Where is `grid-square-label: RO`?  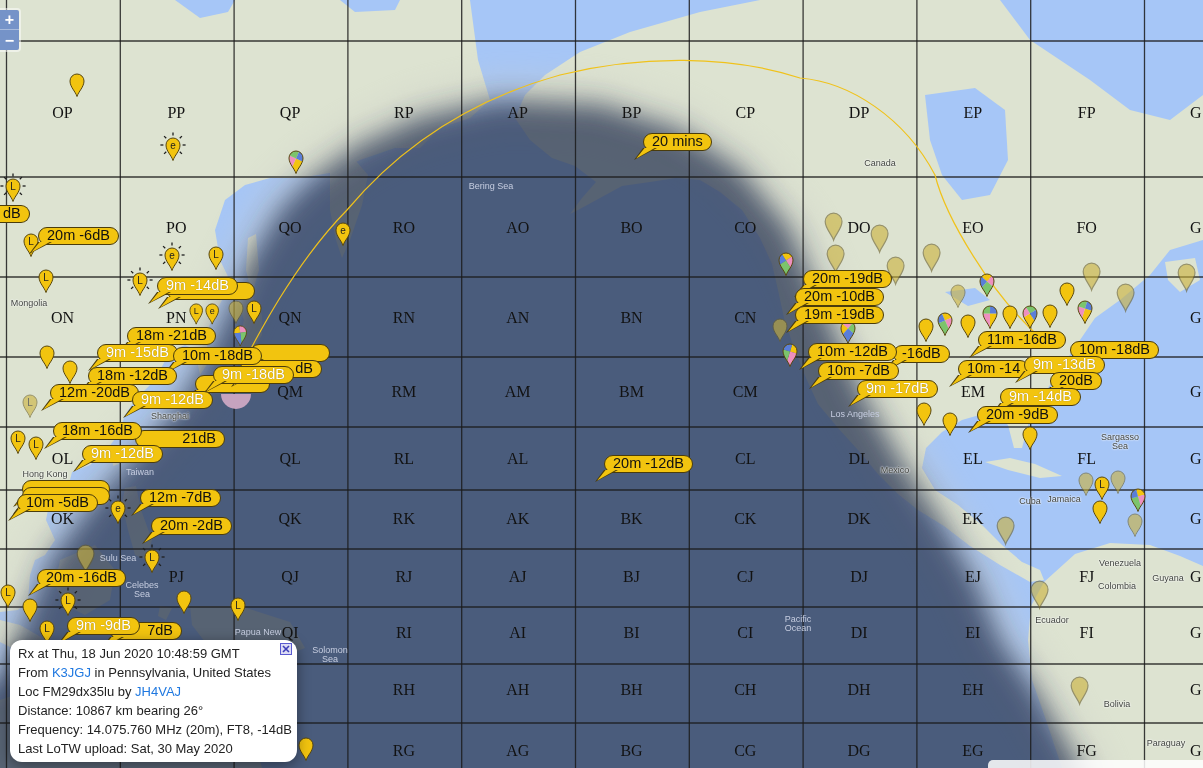 grid-square-label: RO is located at coordinates (403, 228).